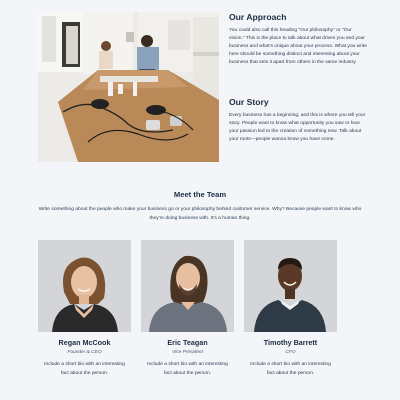 This screenshot has width=400, height=400. I want to click on member-name: Eric Teagan, so click(187, 342).